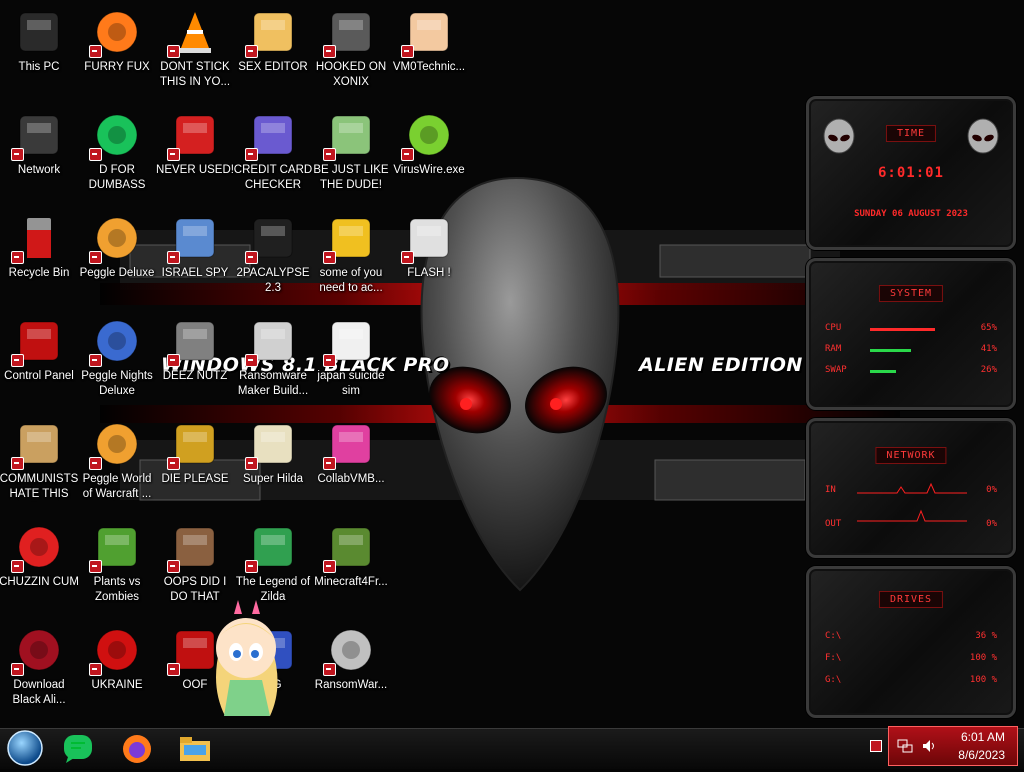 The height and width of the screenshot is (772, 1024). I want to click on widget-clock: 6:01:01, so click(910, 173).